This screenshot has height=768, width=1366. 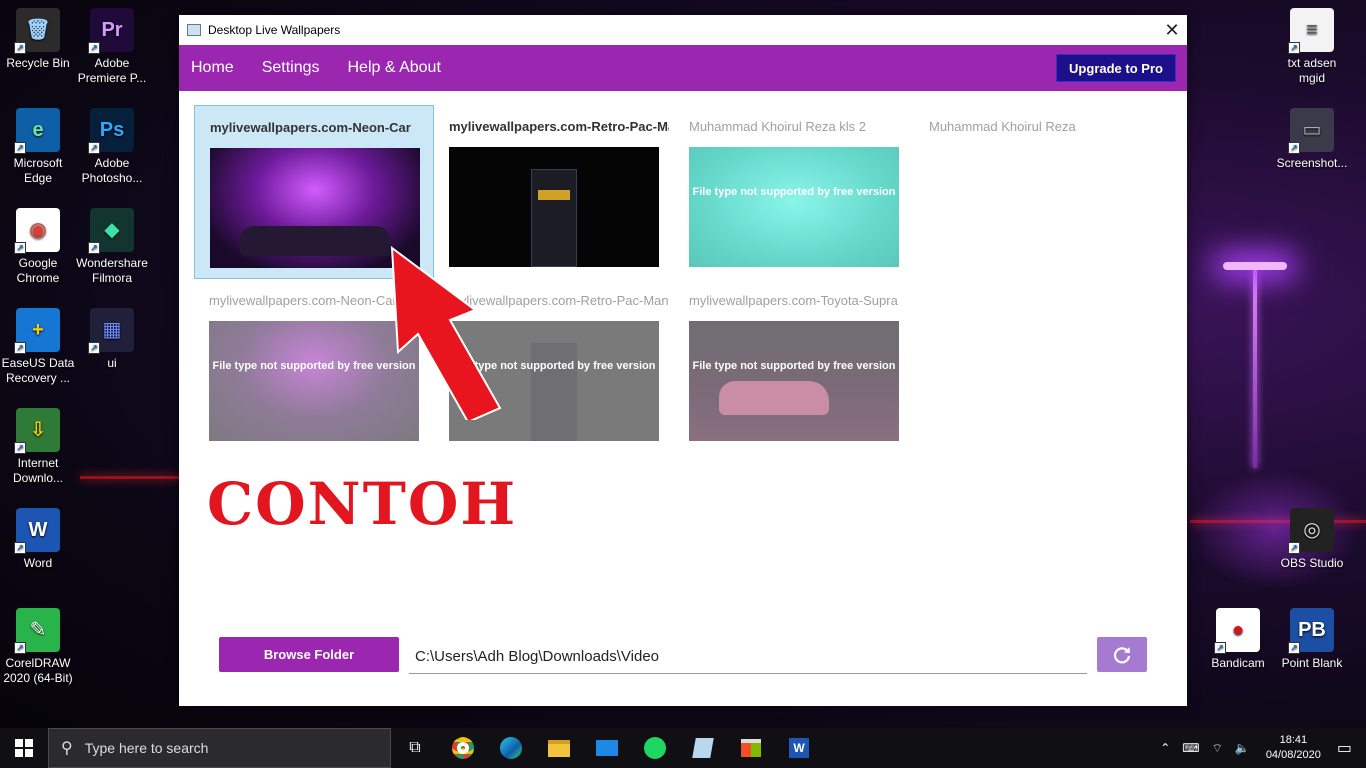 I want to click on folder-path-field: C:\Users\Adh Blog\Downloads\Video, so click(x=748, y=657).